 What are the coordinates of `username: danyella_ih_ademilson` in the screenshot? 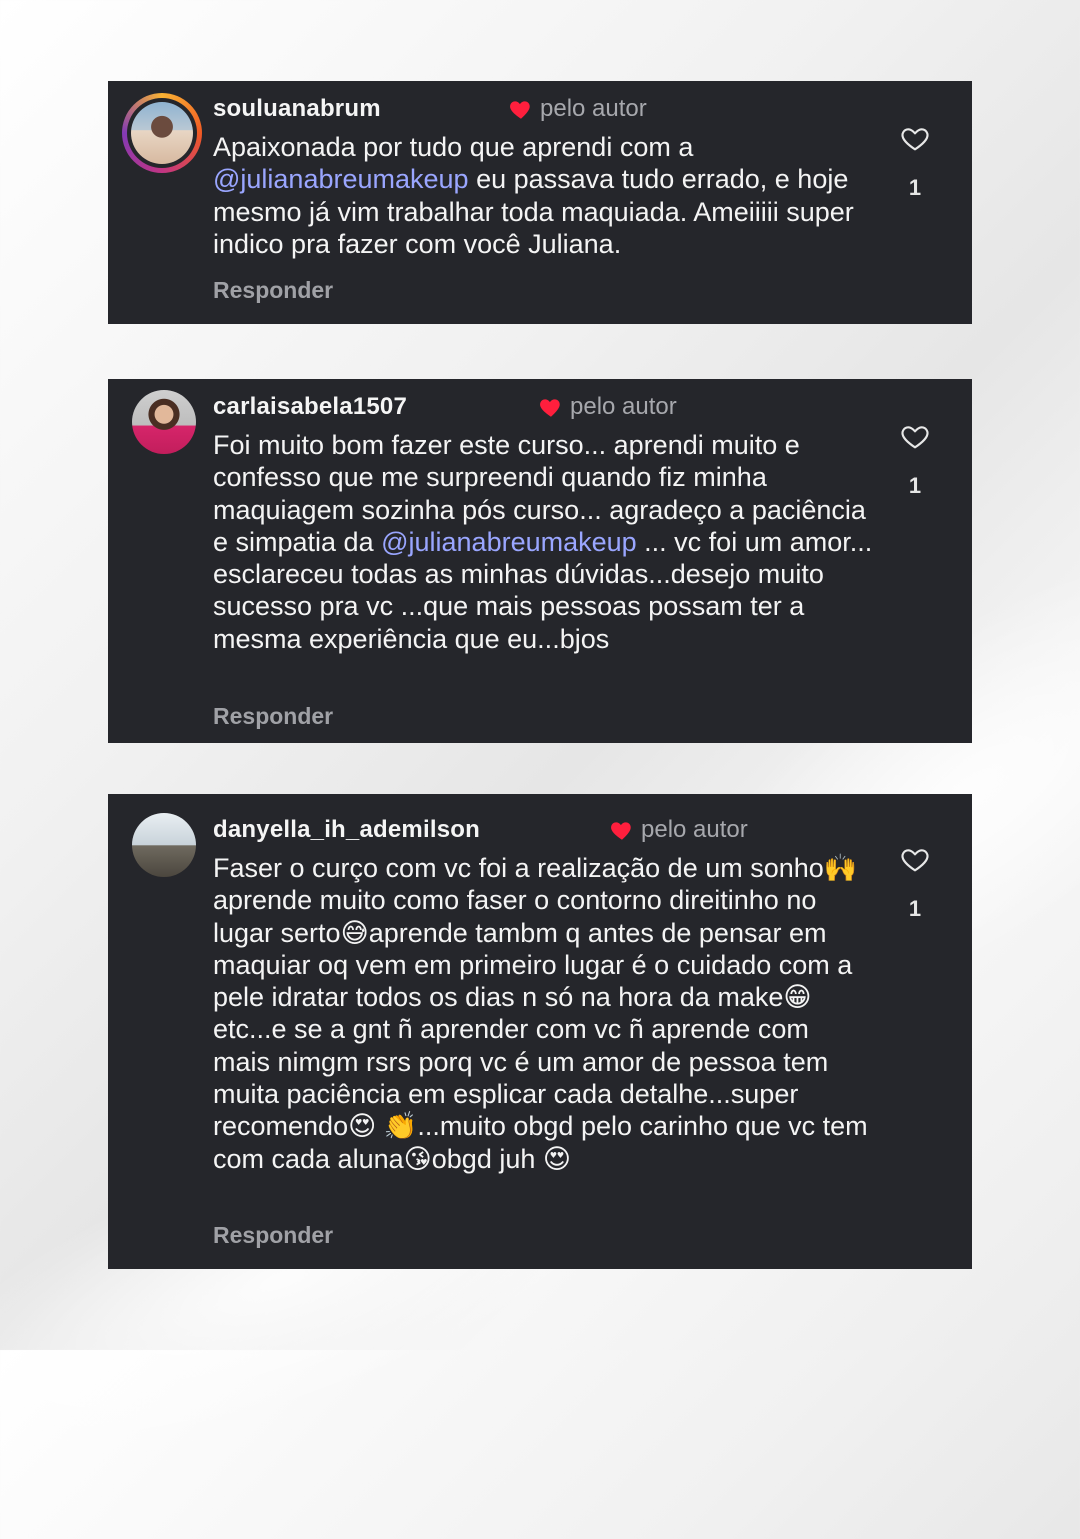 It's located at (346, 830).